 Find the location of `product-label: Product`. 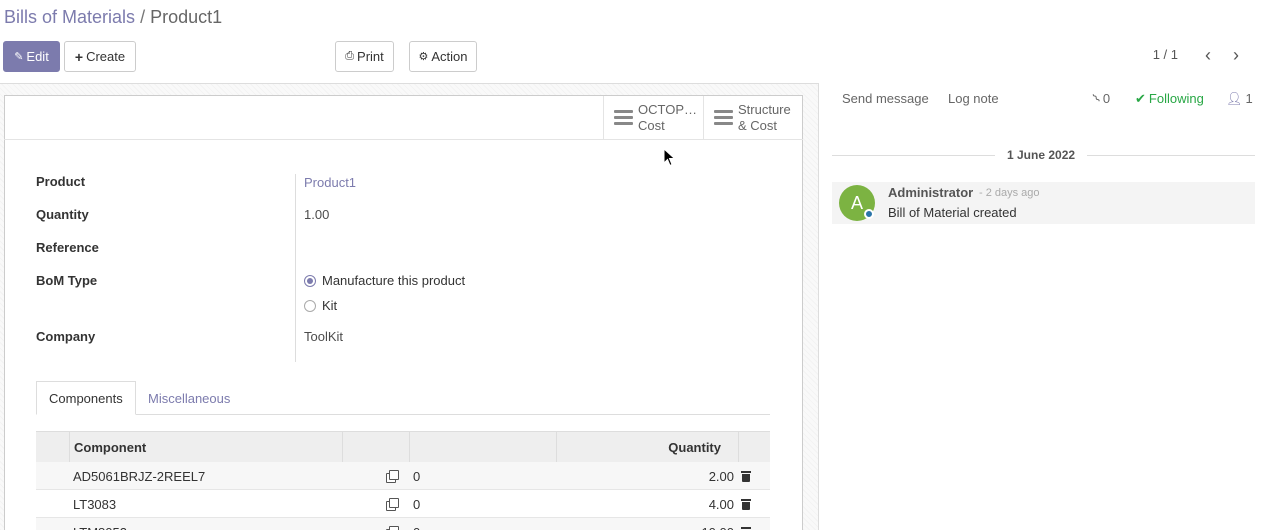

product-label: Product is located at coordinates (61, 181).